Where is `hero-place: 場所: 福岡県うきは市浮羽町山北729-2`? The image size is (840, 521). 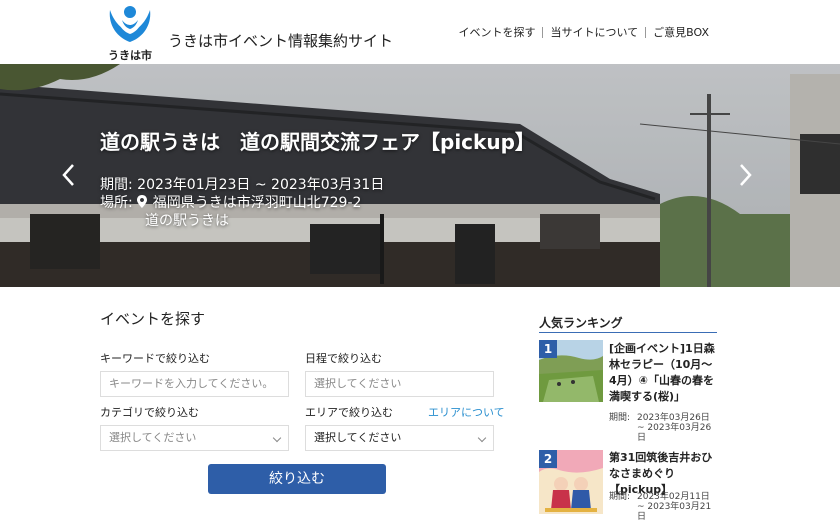
hero-place: 場所: 福岡県うきは市浮羽町山北729-2 is located at coordinates (230, 202).